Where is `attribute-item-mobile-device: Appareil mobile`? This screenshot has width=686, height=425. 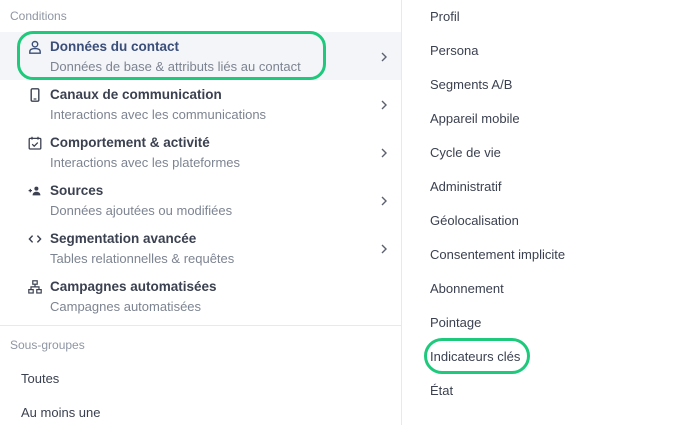 attribute-item-mobile-device: Appareil mobile is located at coordinates (544, 119).